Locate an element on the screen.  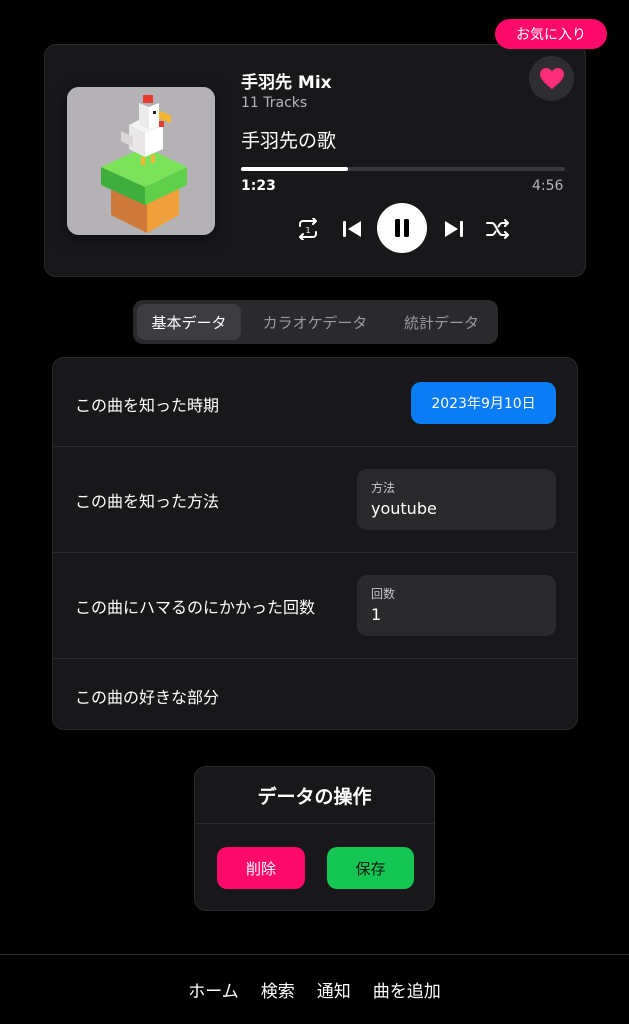
shuffle-icon is located at coordinates (497, 229).